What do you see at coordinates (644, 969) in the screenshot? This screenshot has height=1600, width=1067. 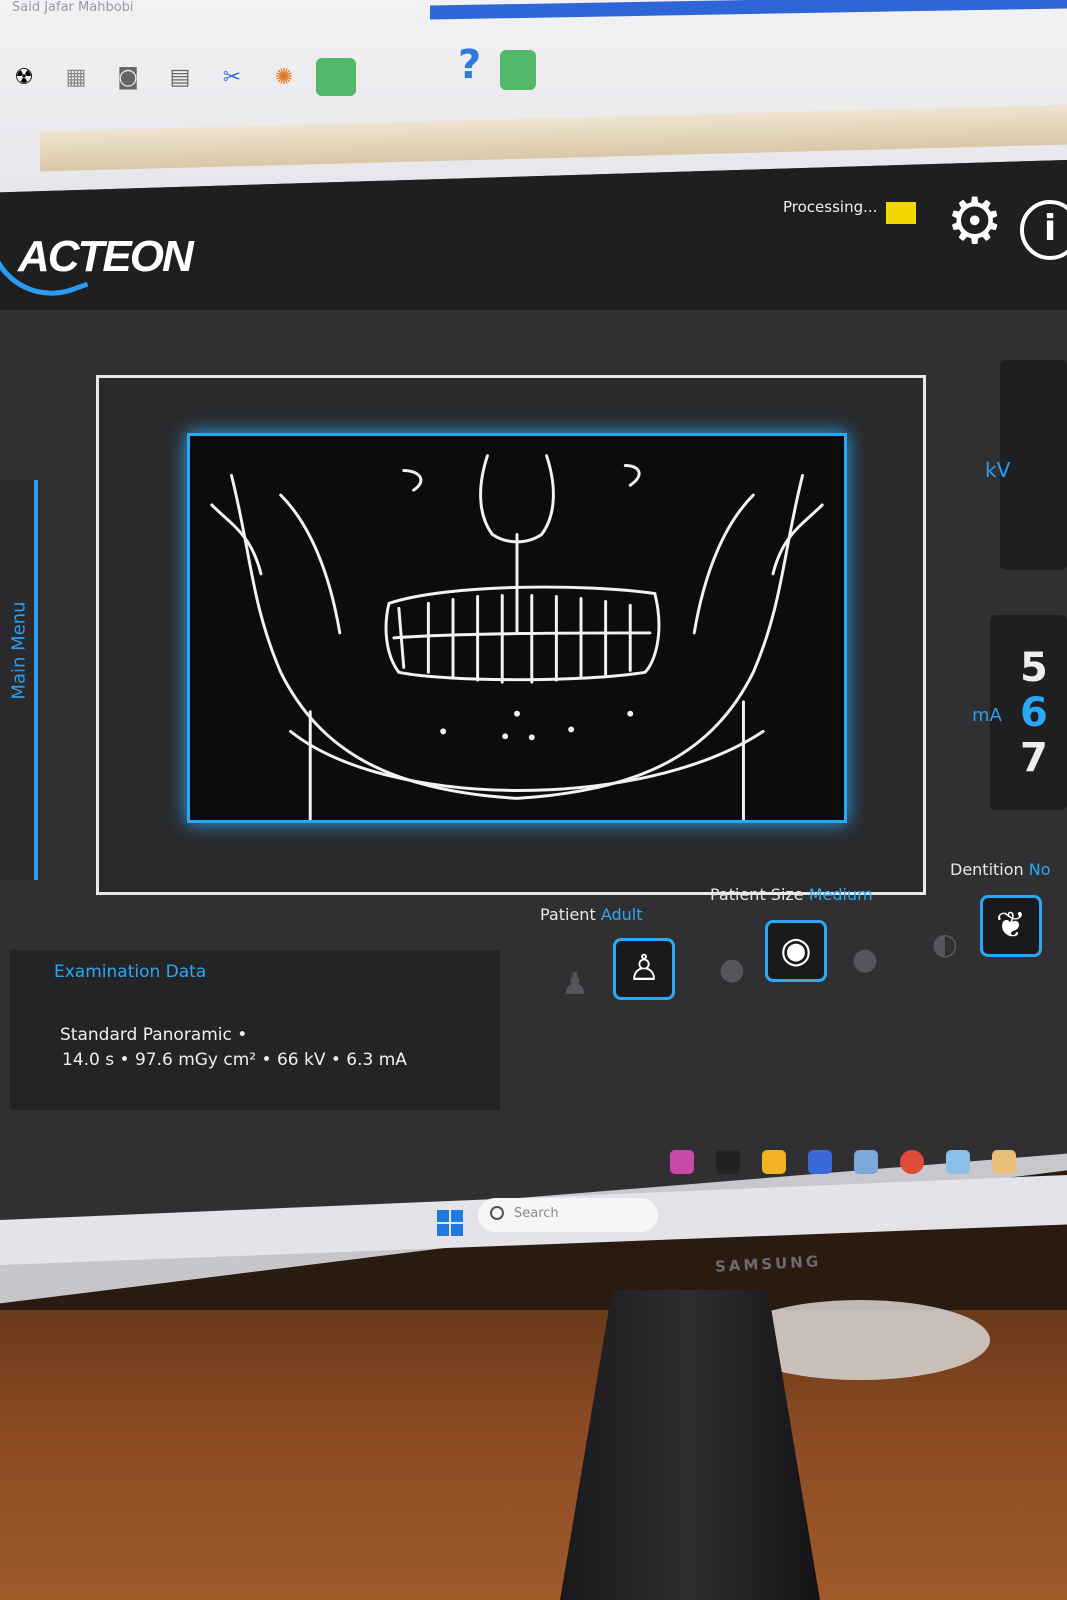 I see `adult-icon: ♙` at bounding box center [644, 969].